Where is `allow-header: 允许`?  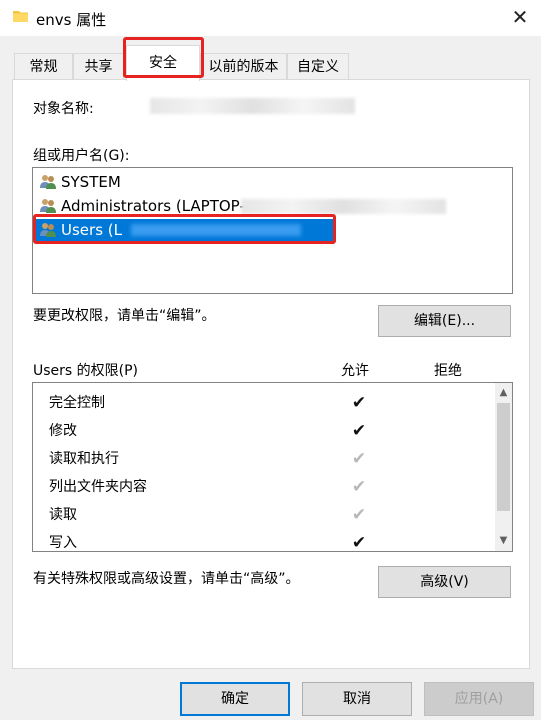
allow-header: 允许 is located at coordinates (355, 371).